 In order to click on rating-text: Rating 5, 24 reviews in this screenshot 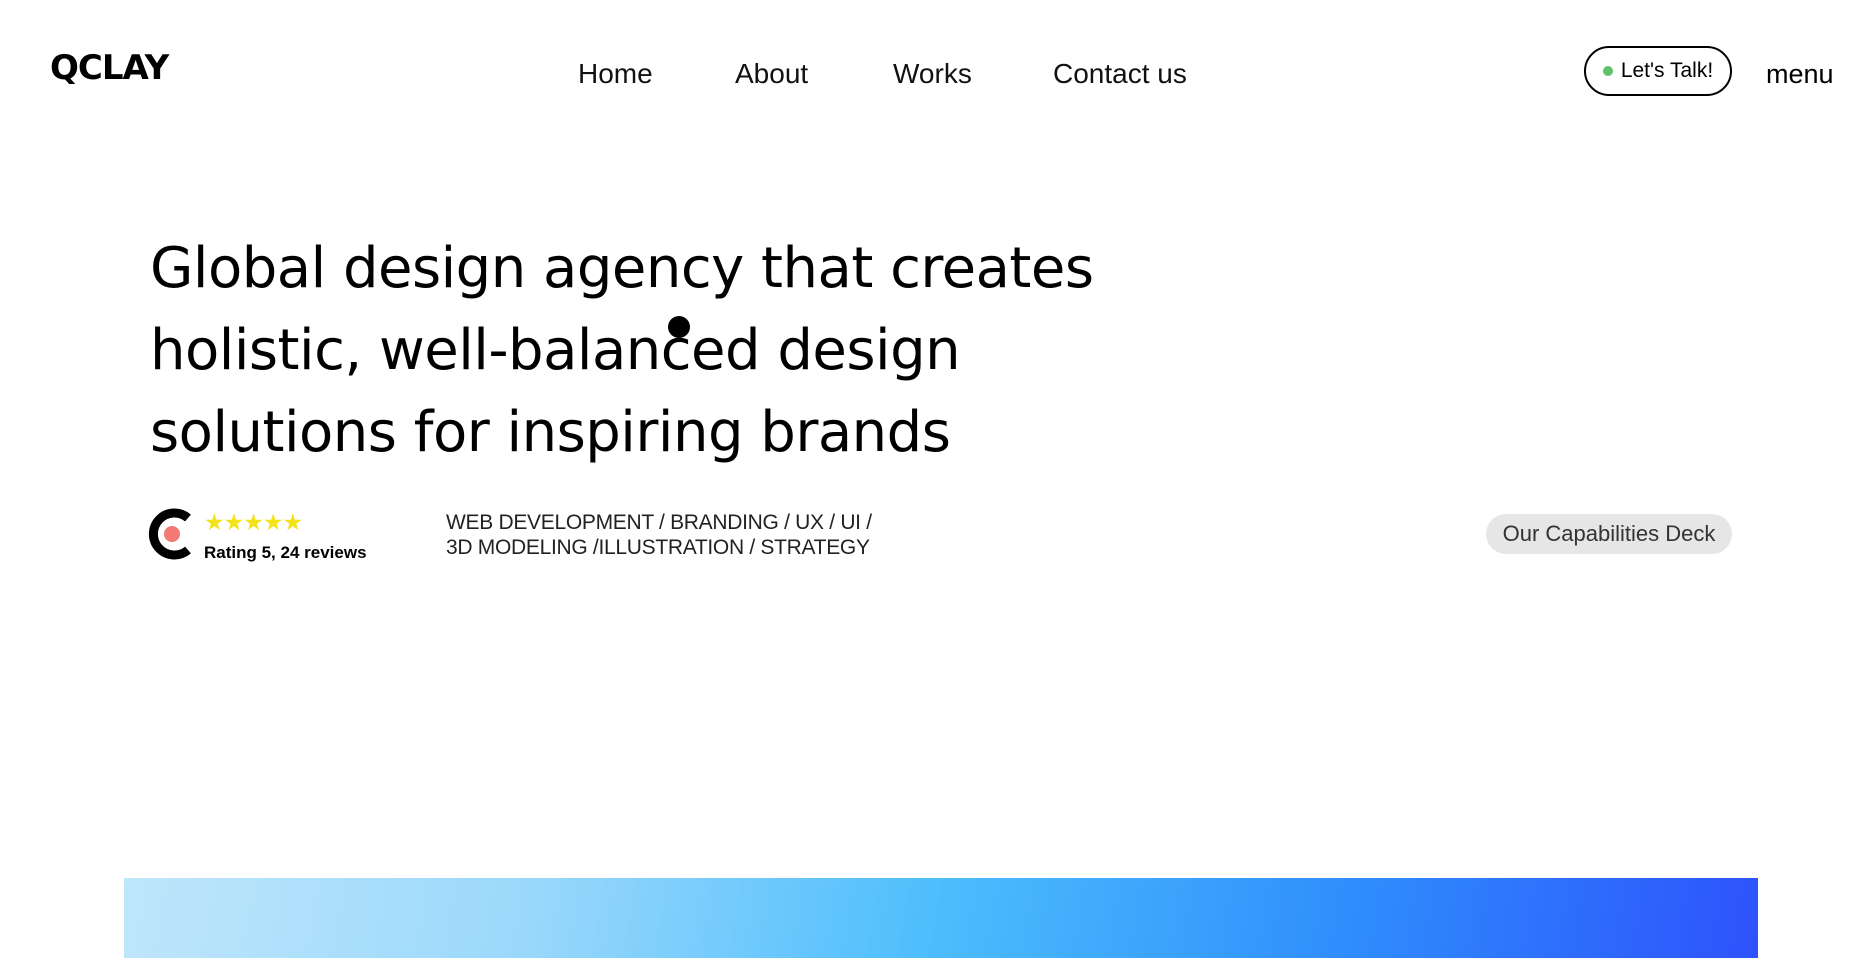, I will do `click(285, 552)`.